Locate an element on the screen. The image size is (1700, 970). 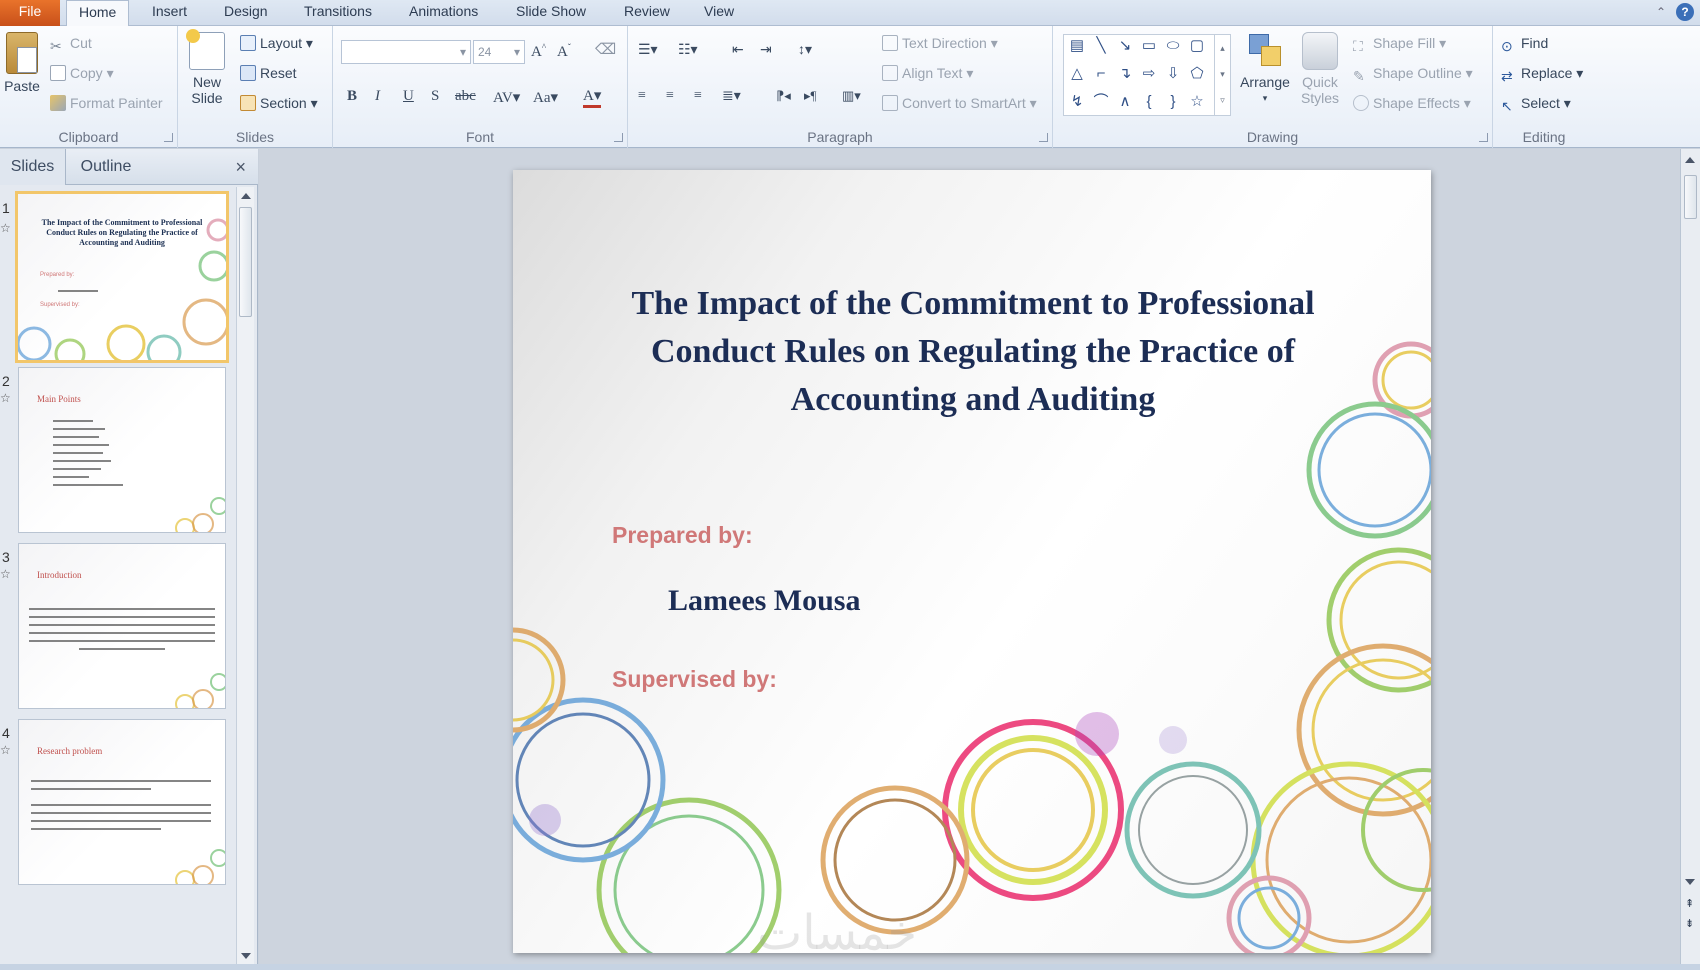
font-size-combo: 24 ▾ is located at coordinates (499, 52).